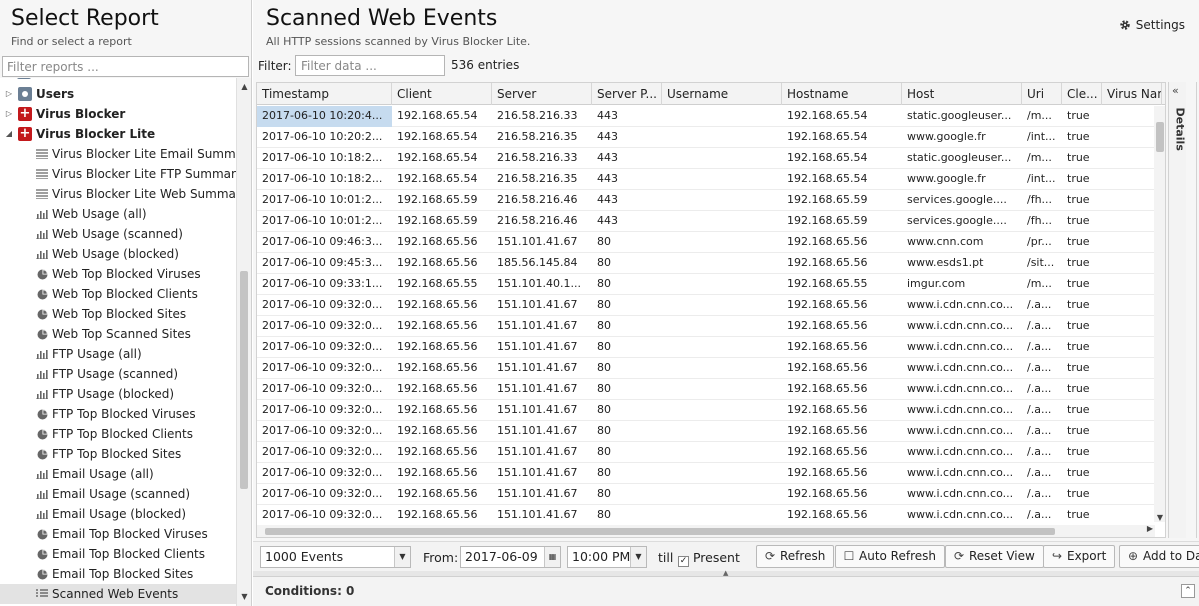  Describe the element at coordinates (706, 530) in the screenshot. I see `grid-horizontal-scrollbar: ▶` at that location.